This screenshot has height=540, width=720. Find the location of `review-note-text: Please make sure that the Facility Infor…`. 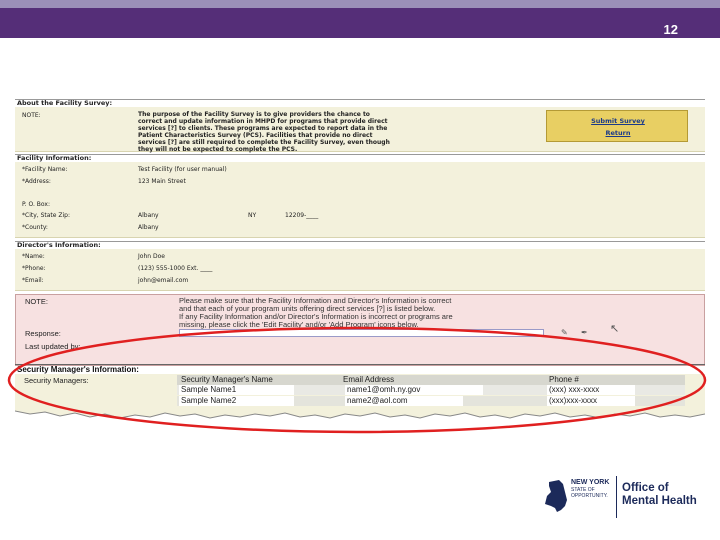

review-note-text: Please make sure that the Facility Infor… is located at coordinates (429, 313).